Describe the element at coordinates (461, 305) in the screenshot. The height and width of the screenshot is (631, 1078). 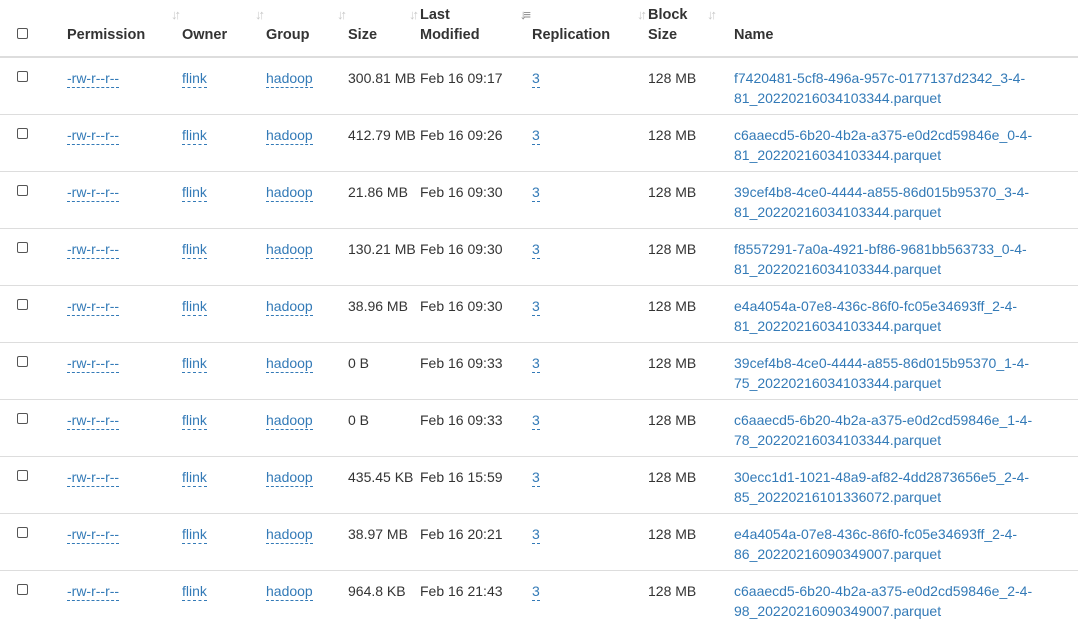
I see `last-modified-value: Feb 16 09:30` at that location.